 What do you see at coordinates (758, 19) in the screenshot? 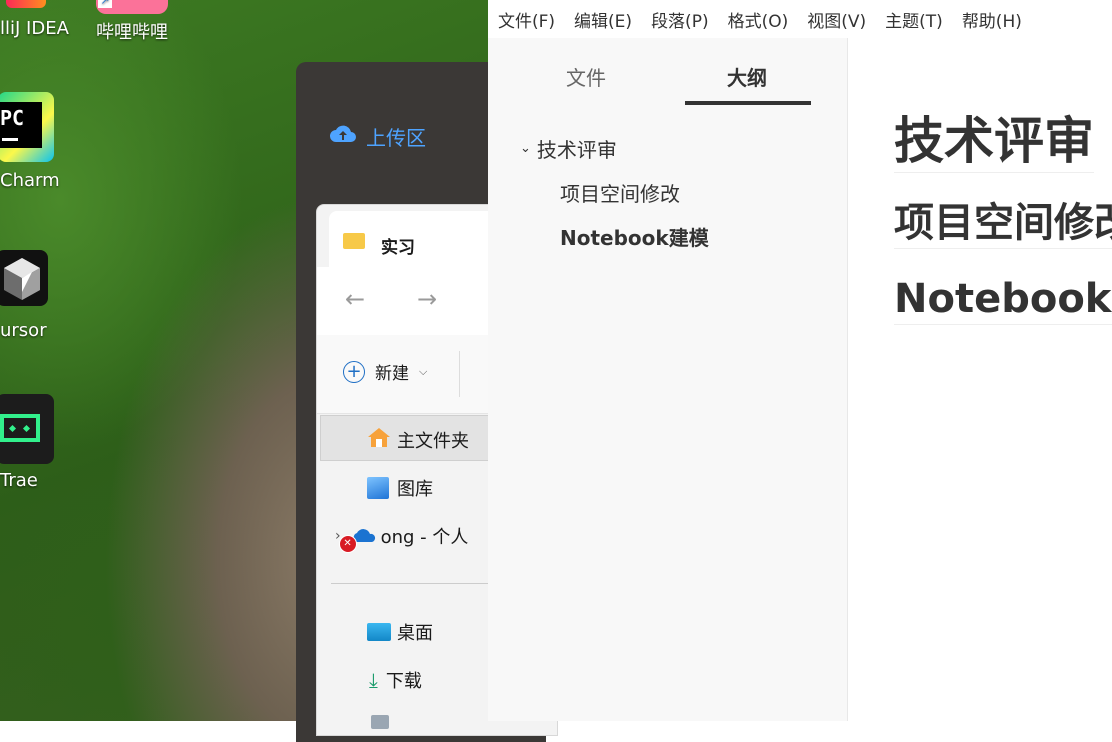
I see `menu-format: 格式(O)` at bounding box center [758, 19].